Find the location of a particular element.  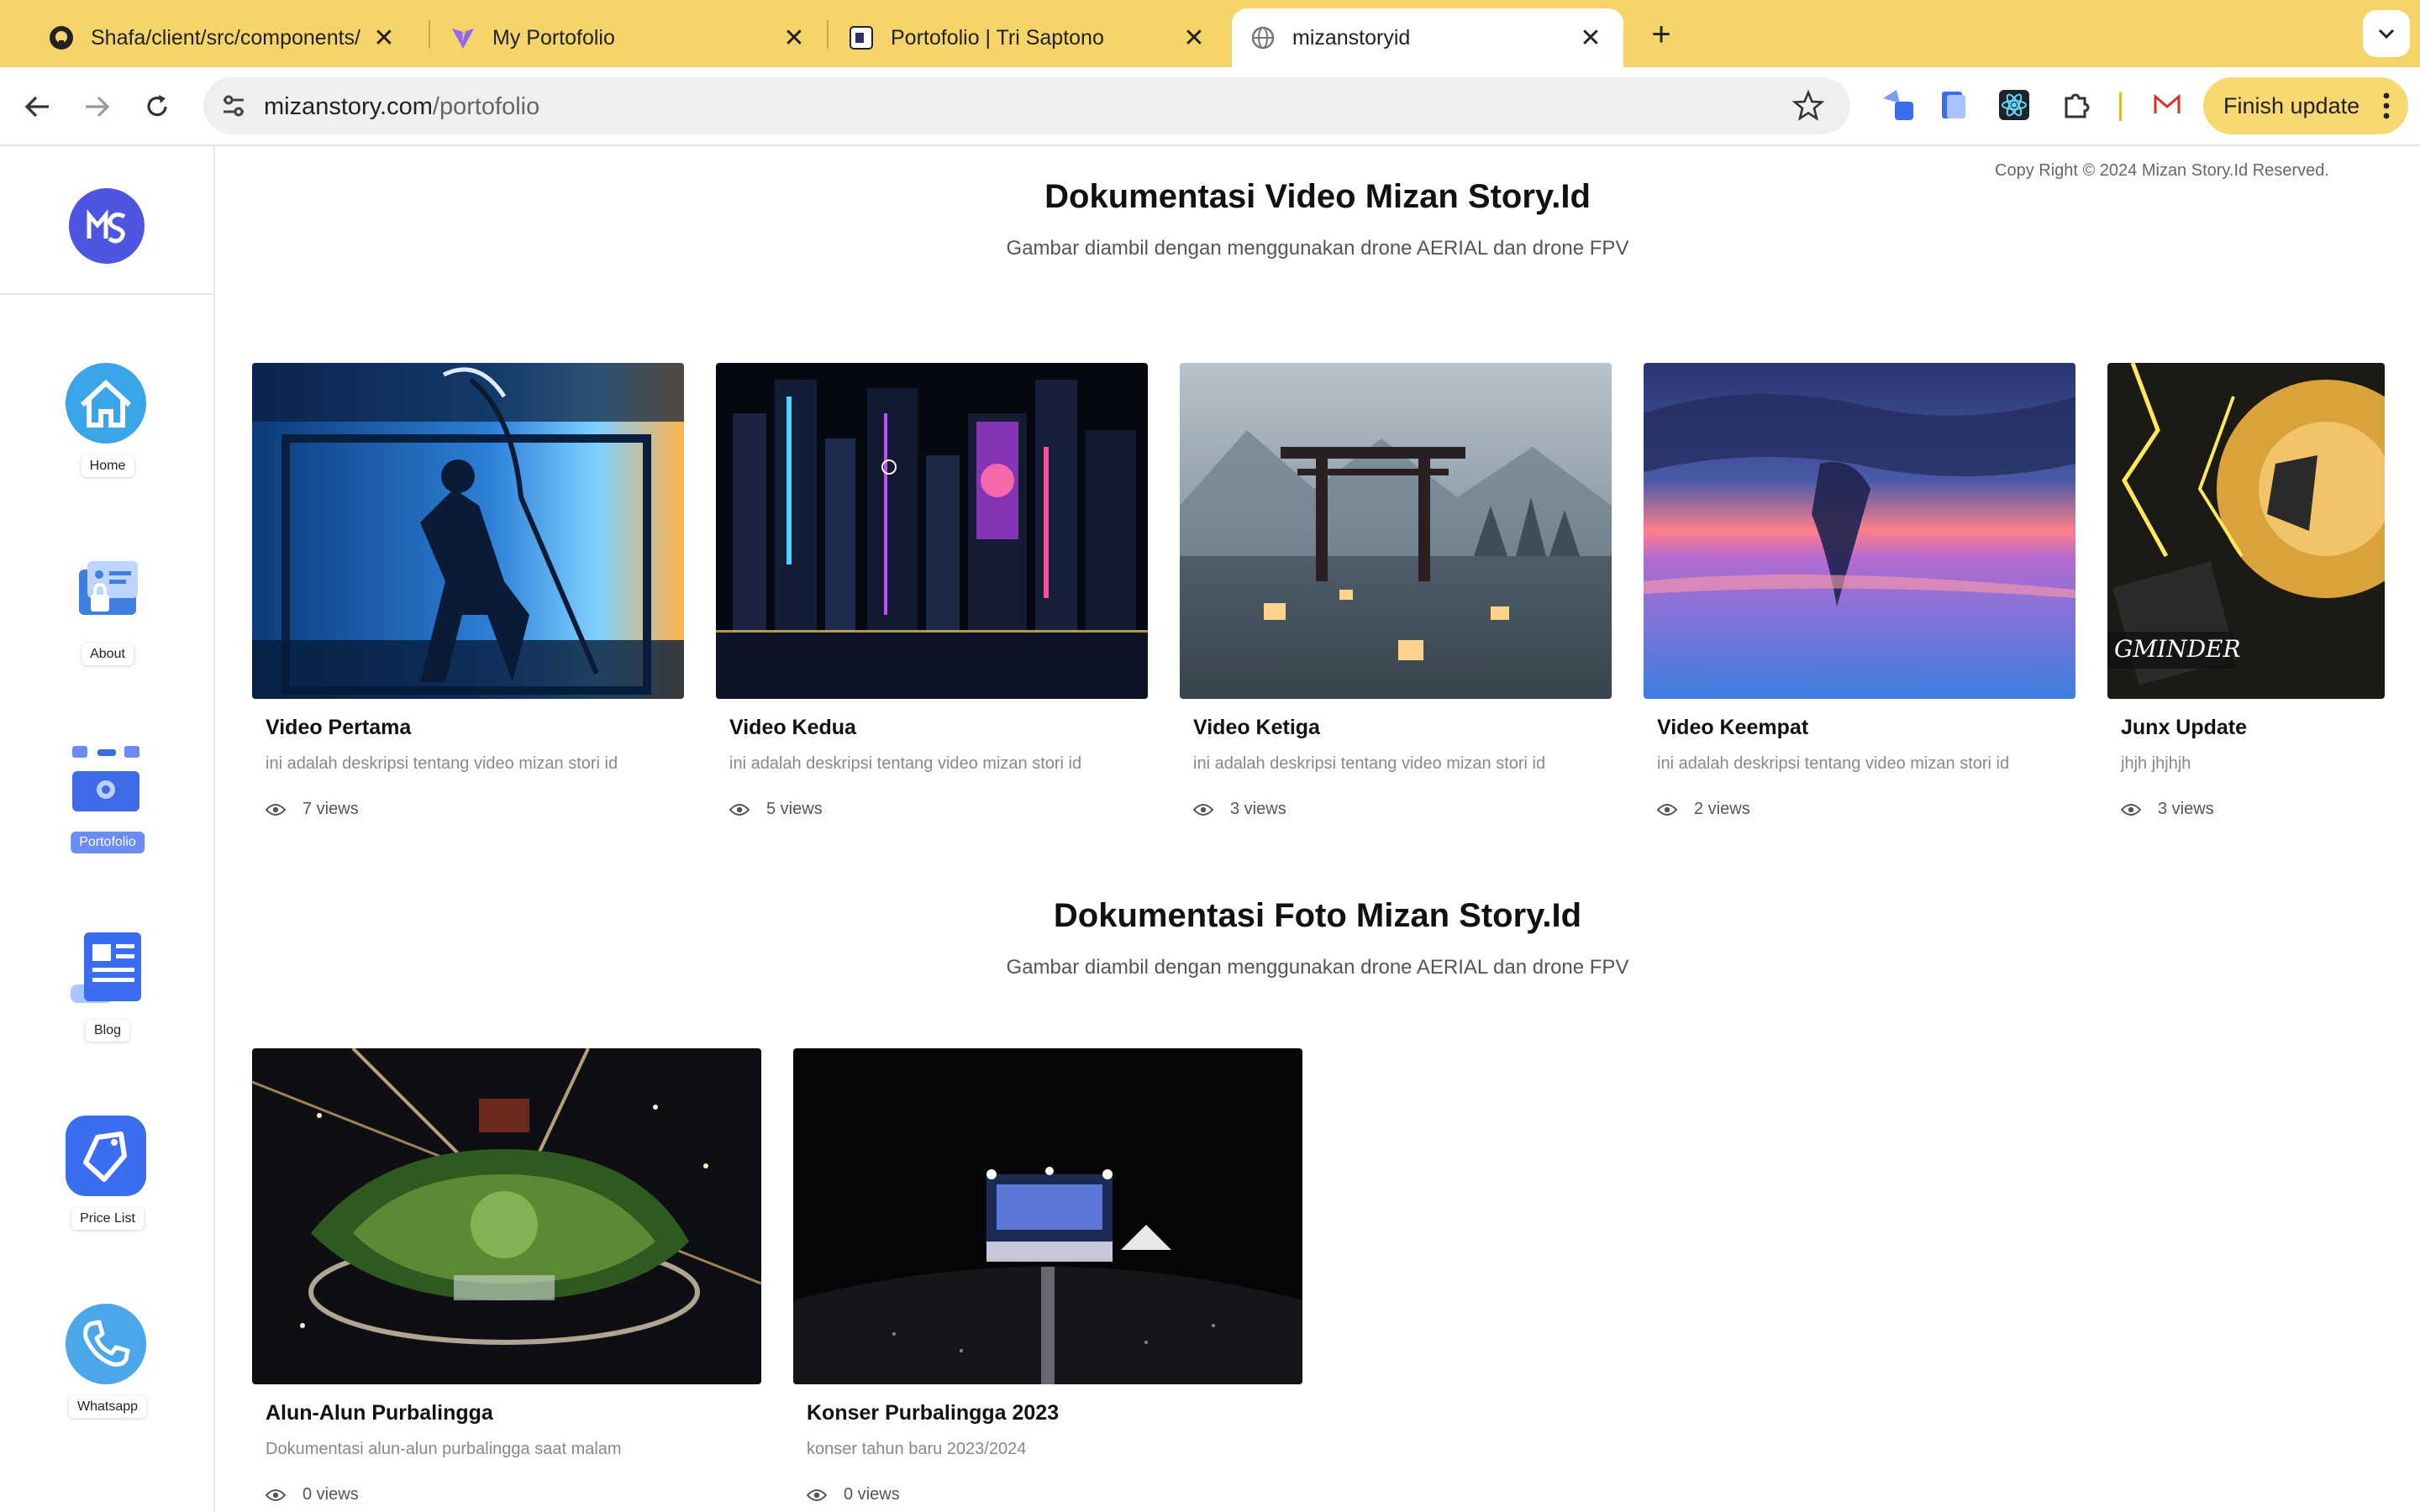

vite-icon is located at coordinates (463, 37).